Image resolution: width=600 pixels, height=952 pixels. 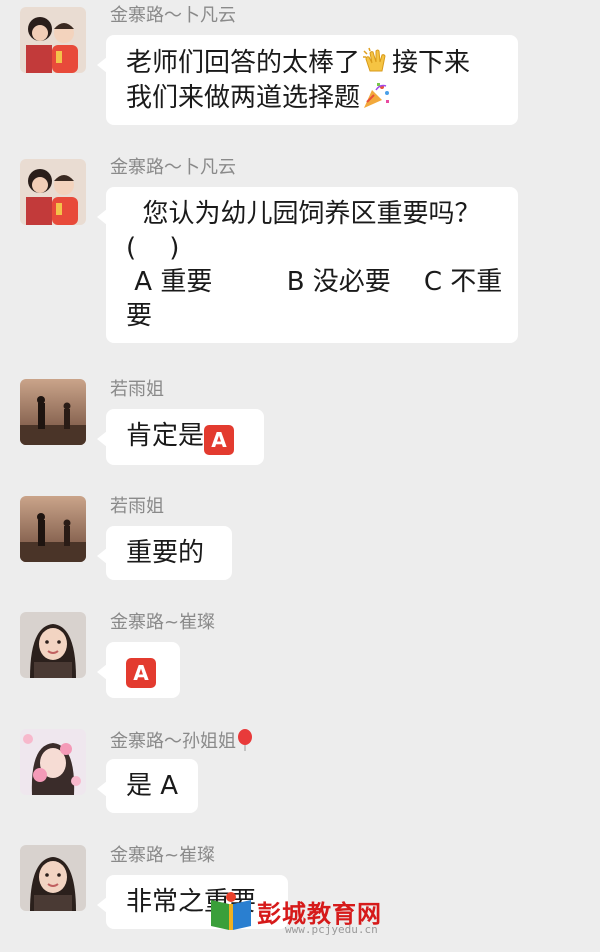 I want to click on message-line: A, so click(x=143, y=670).